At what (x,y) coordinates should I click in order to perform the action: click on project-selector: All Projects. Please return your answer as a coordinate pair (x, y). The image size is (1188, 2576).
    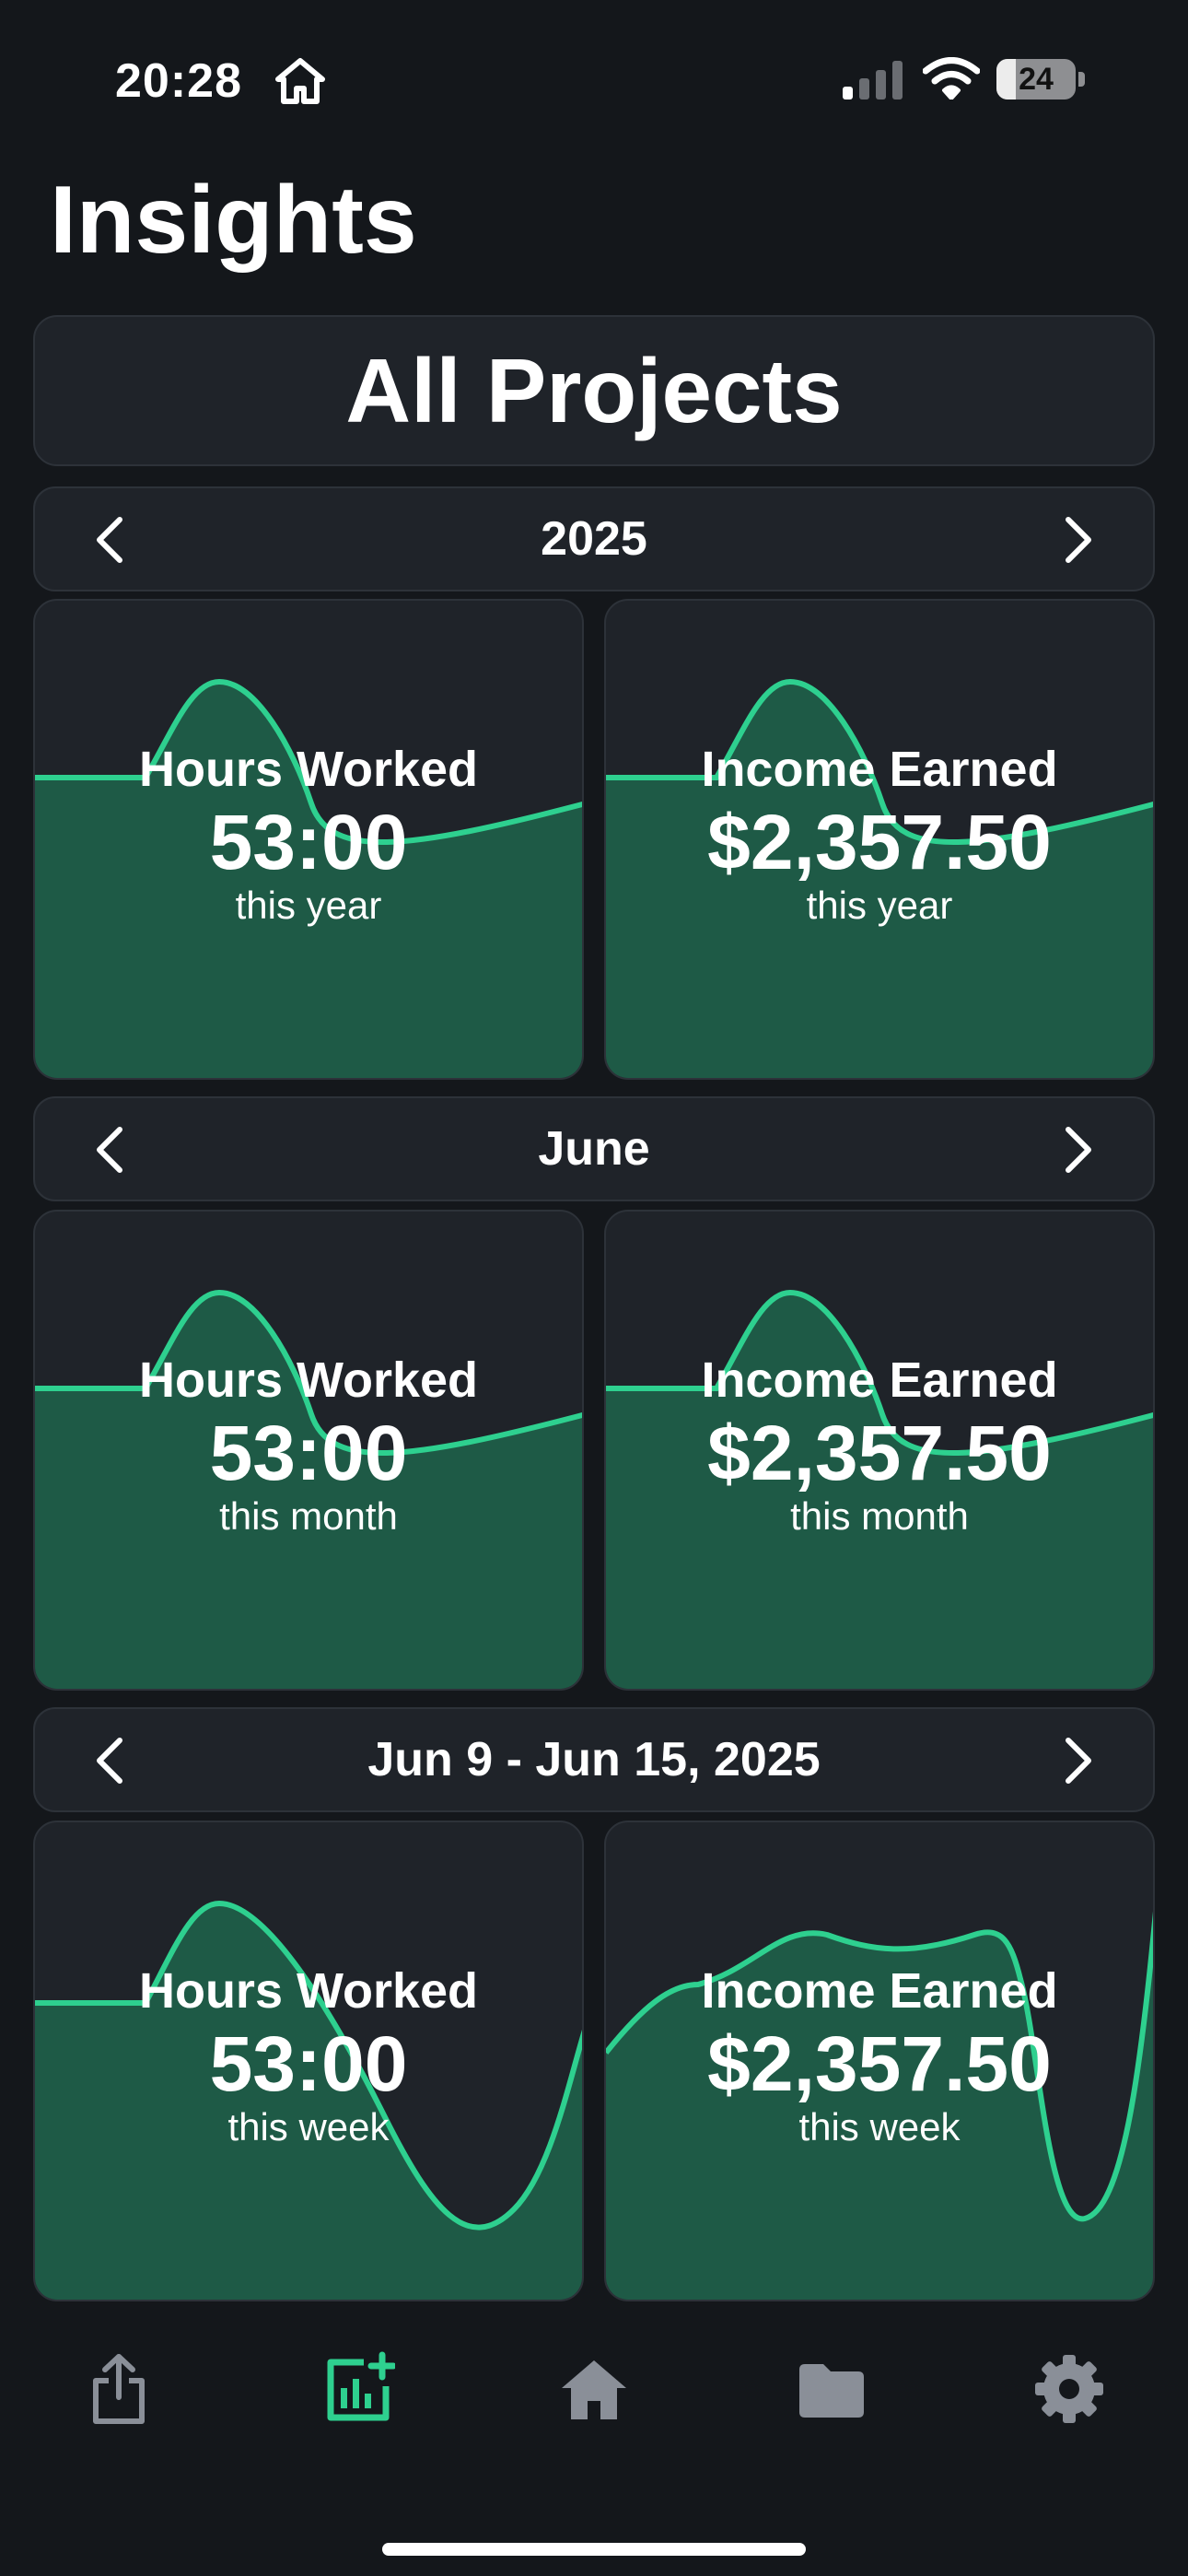
    Looking at the image, I should click on (594, 390).